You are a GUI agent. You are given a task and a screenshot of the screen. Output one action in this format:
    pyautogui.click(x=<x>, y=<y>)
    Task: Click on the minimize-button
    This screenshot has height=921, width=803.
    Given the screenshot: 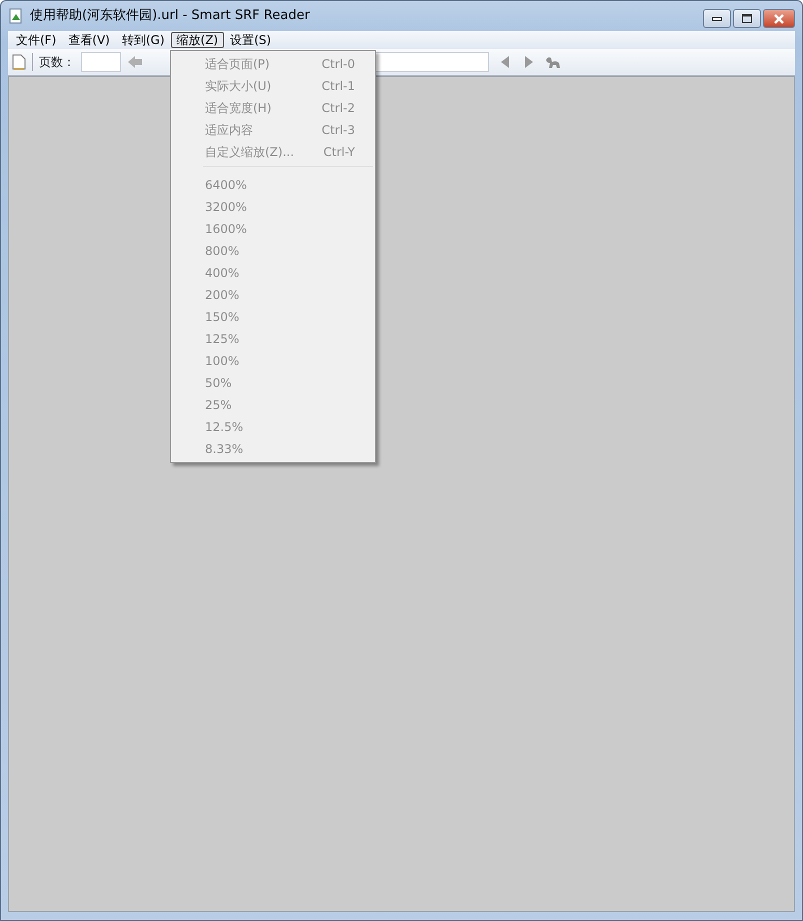 What is the action you would take?
    pyautogui.click(x=717, y=18)
    